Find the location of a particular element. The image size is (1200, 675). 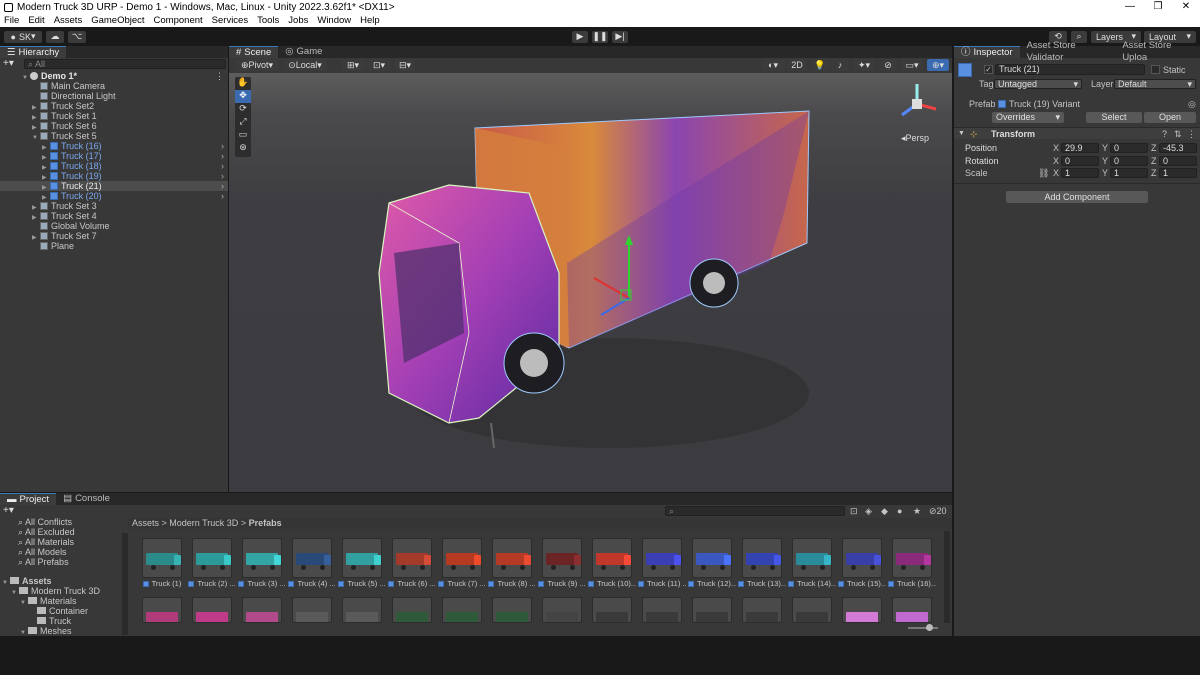

snap-increment-icon: ⊡▾ is located at coordinates (379, 65).